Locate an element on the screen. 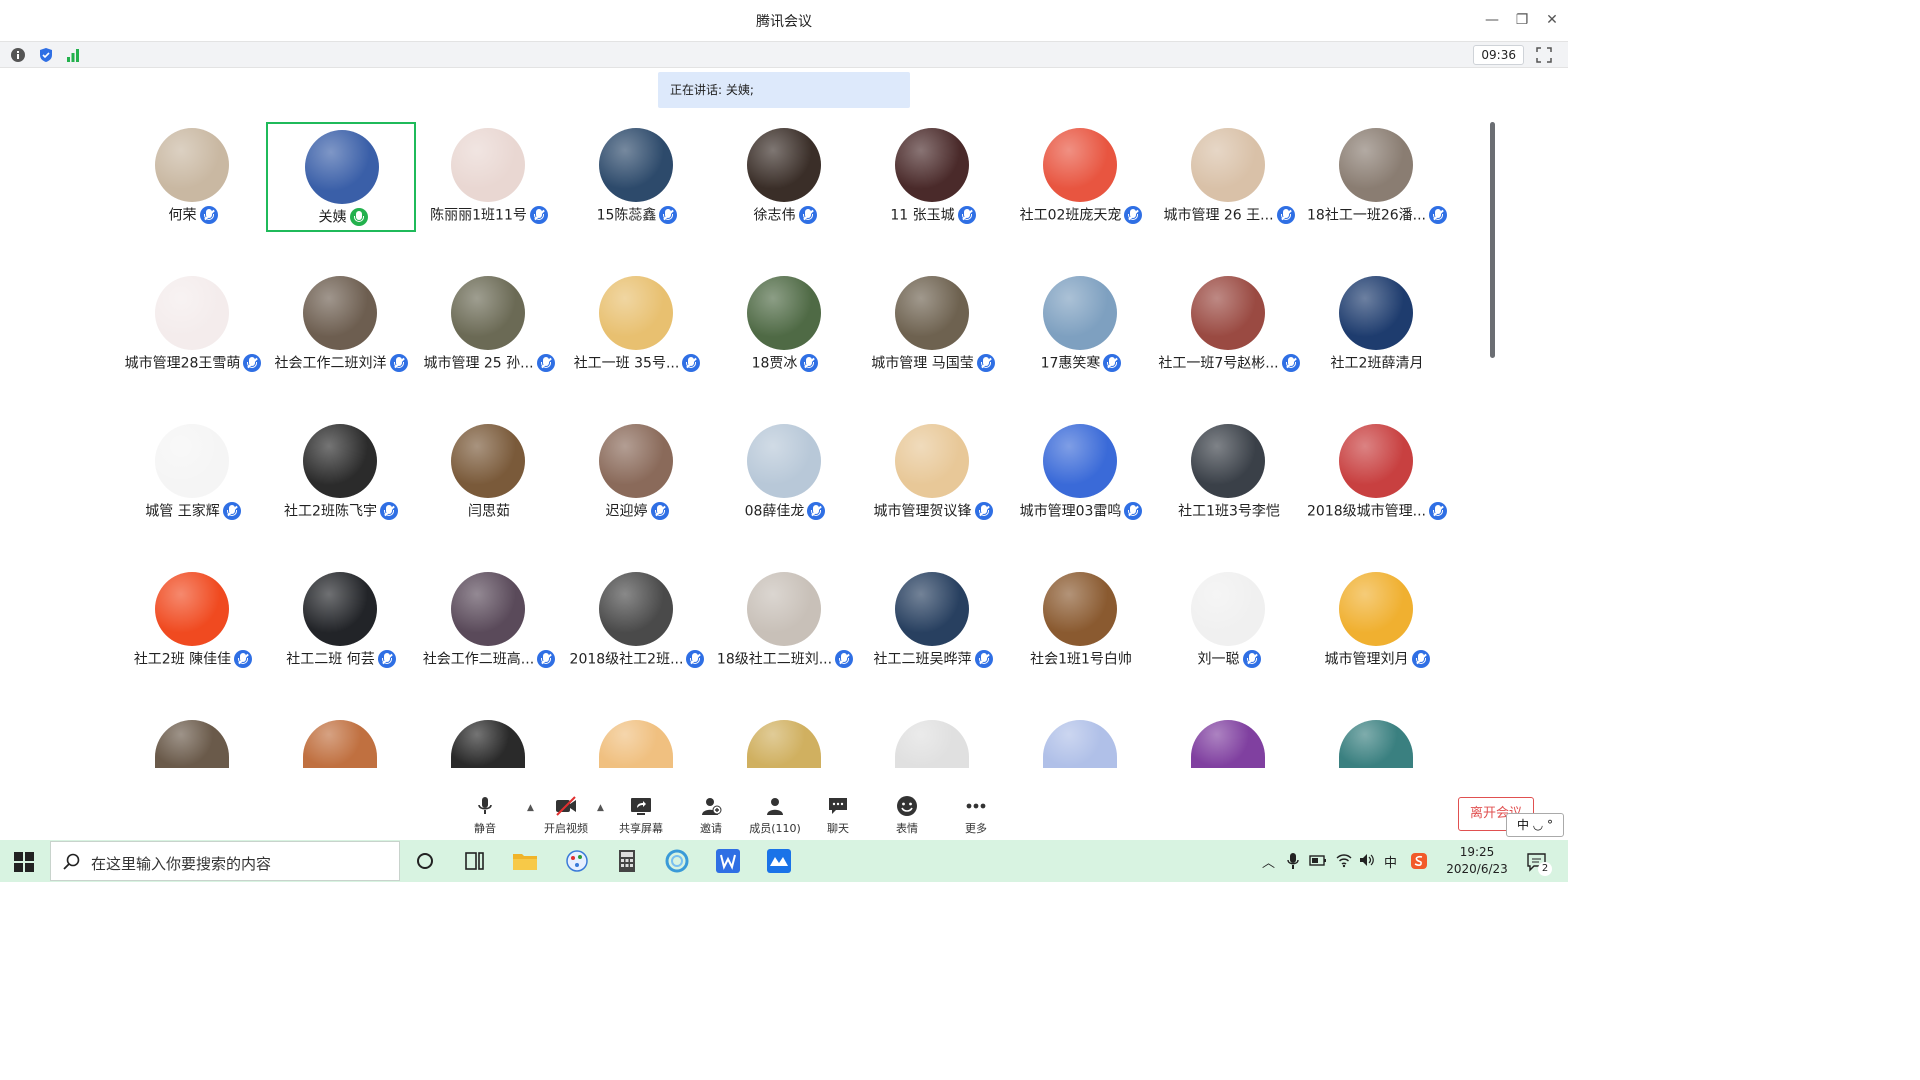  taskbar-search-box: 在这里输入你要搜索的内容 is located at coordinates (225, 861).